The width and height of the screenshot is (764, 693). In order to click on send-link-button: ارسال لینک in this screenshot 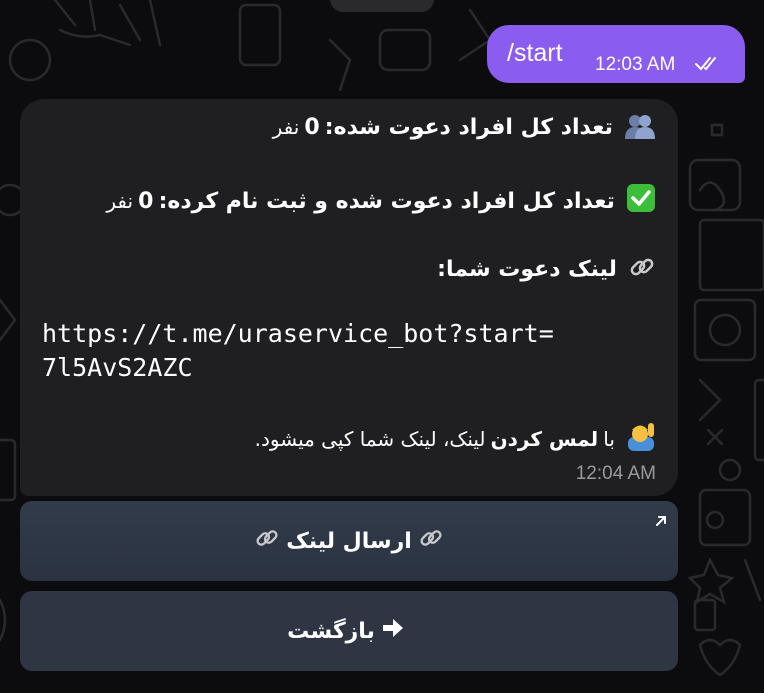, I will do `click(349, 541)`.